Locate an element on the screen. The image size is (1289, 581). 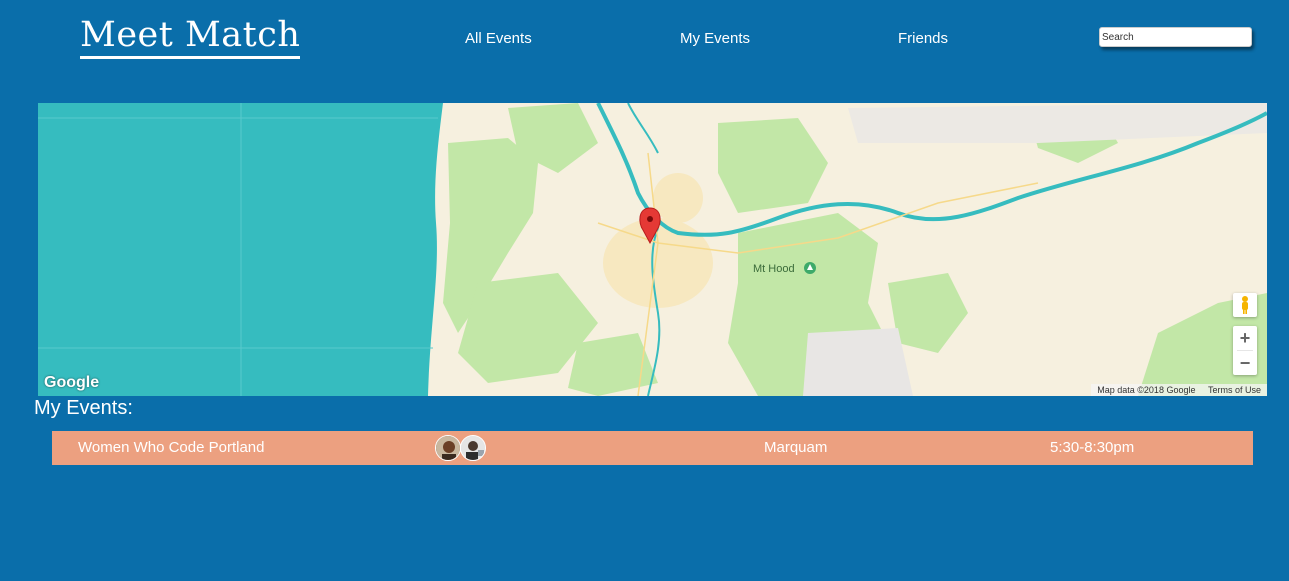
zoom-out-button: − is located at coordinates (1245, 363).